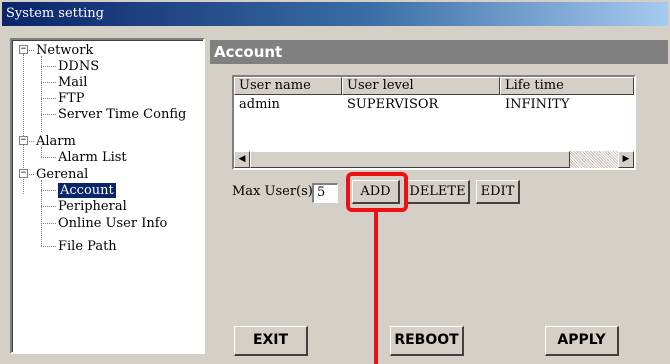  Describe the element at coordinates (498, 192) in the screenshot. I see `edit-button: EDIT` at that location.